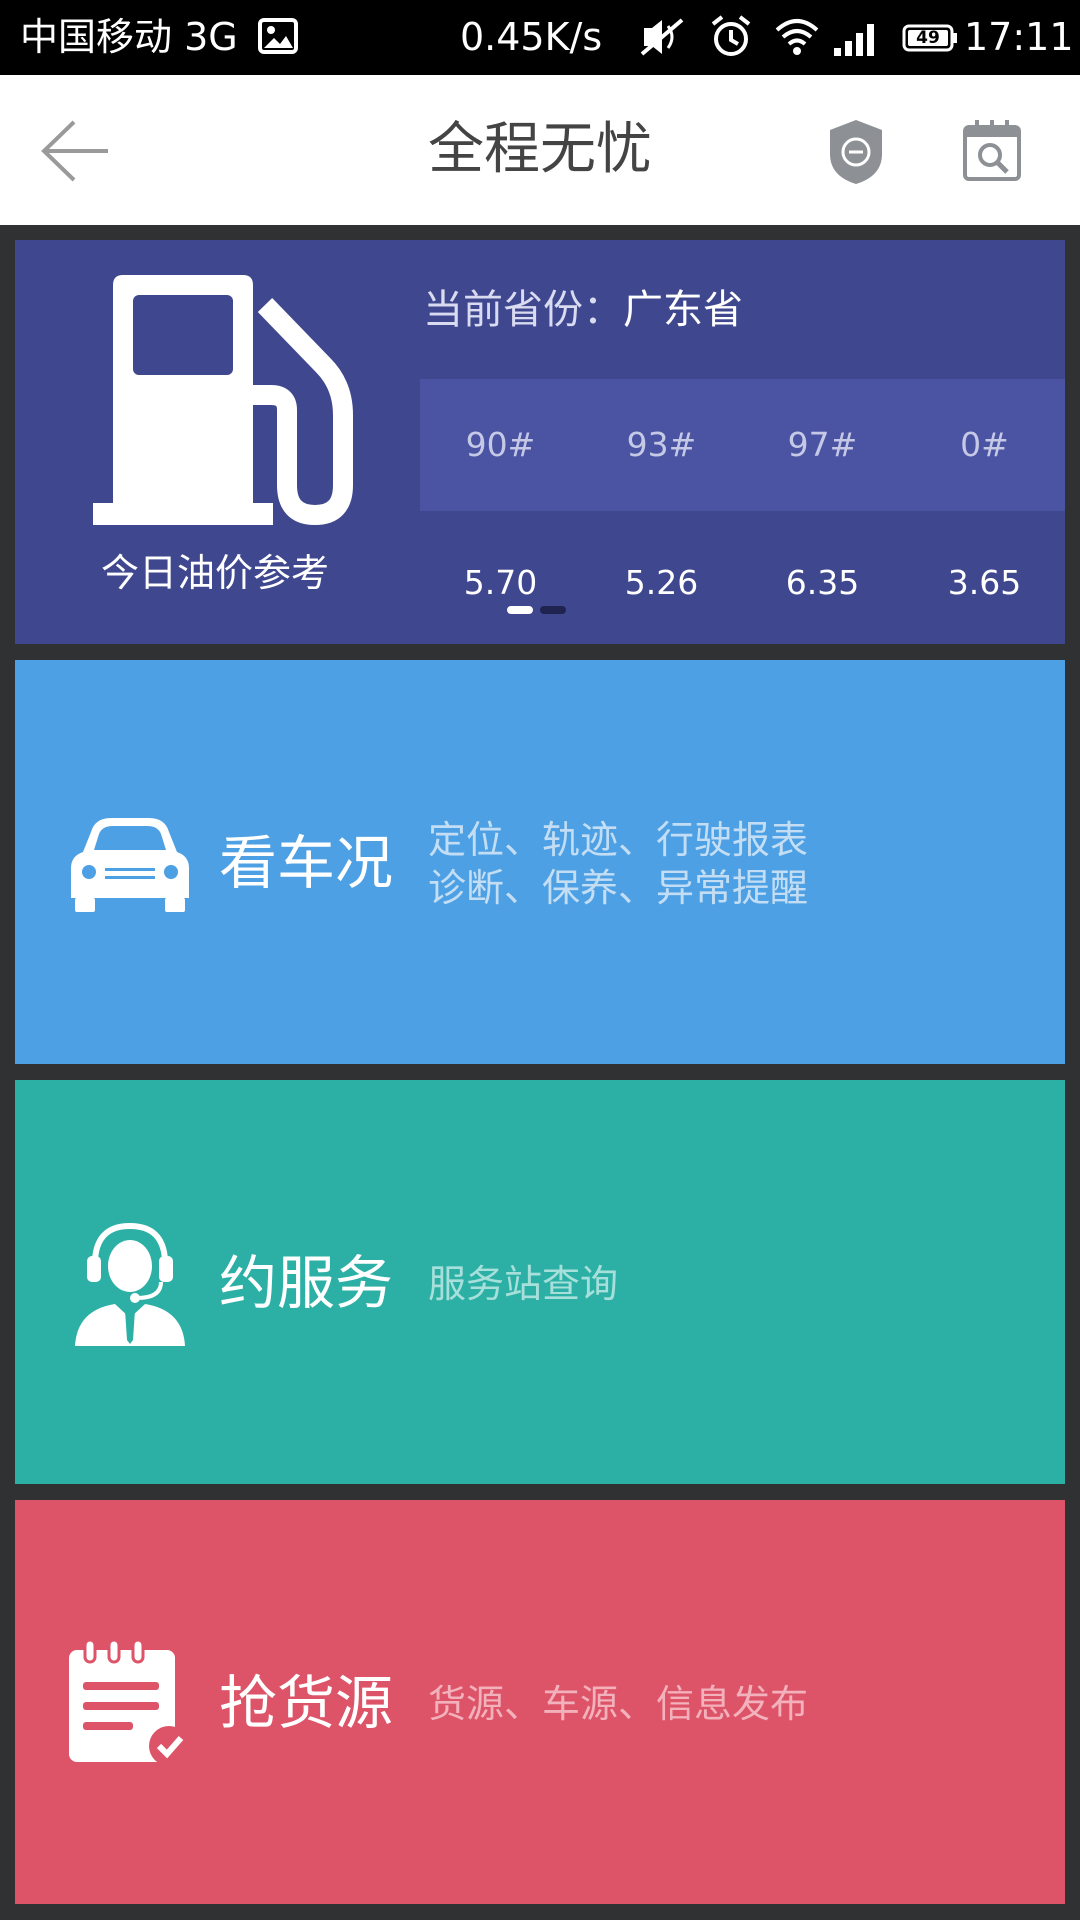 The image size is (1080, 1920). Describe the element at coordinates (214, 573) in the screenshot. I see `oil-price-caption: 今日油价参考` at that location.